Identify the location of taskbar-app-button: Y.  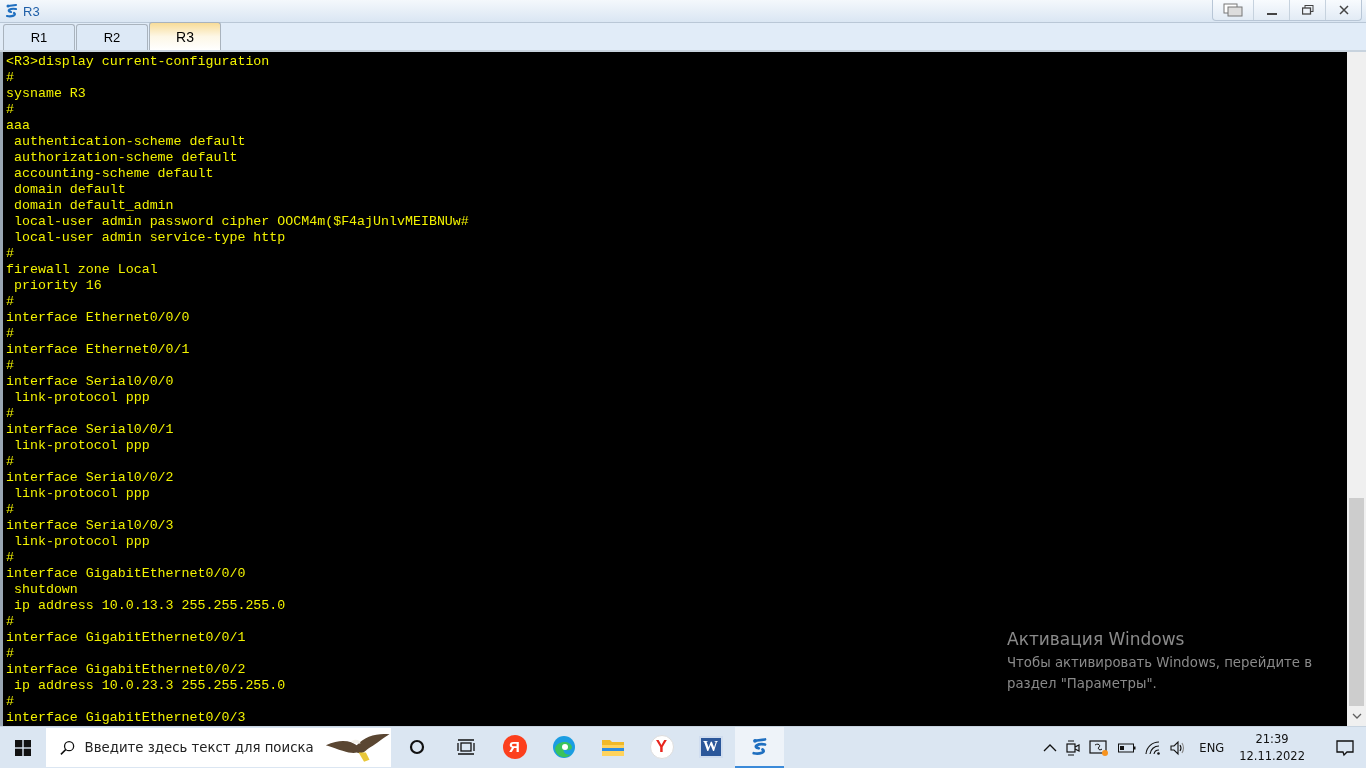
(661, 747).